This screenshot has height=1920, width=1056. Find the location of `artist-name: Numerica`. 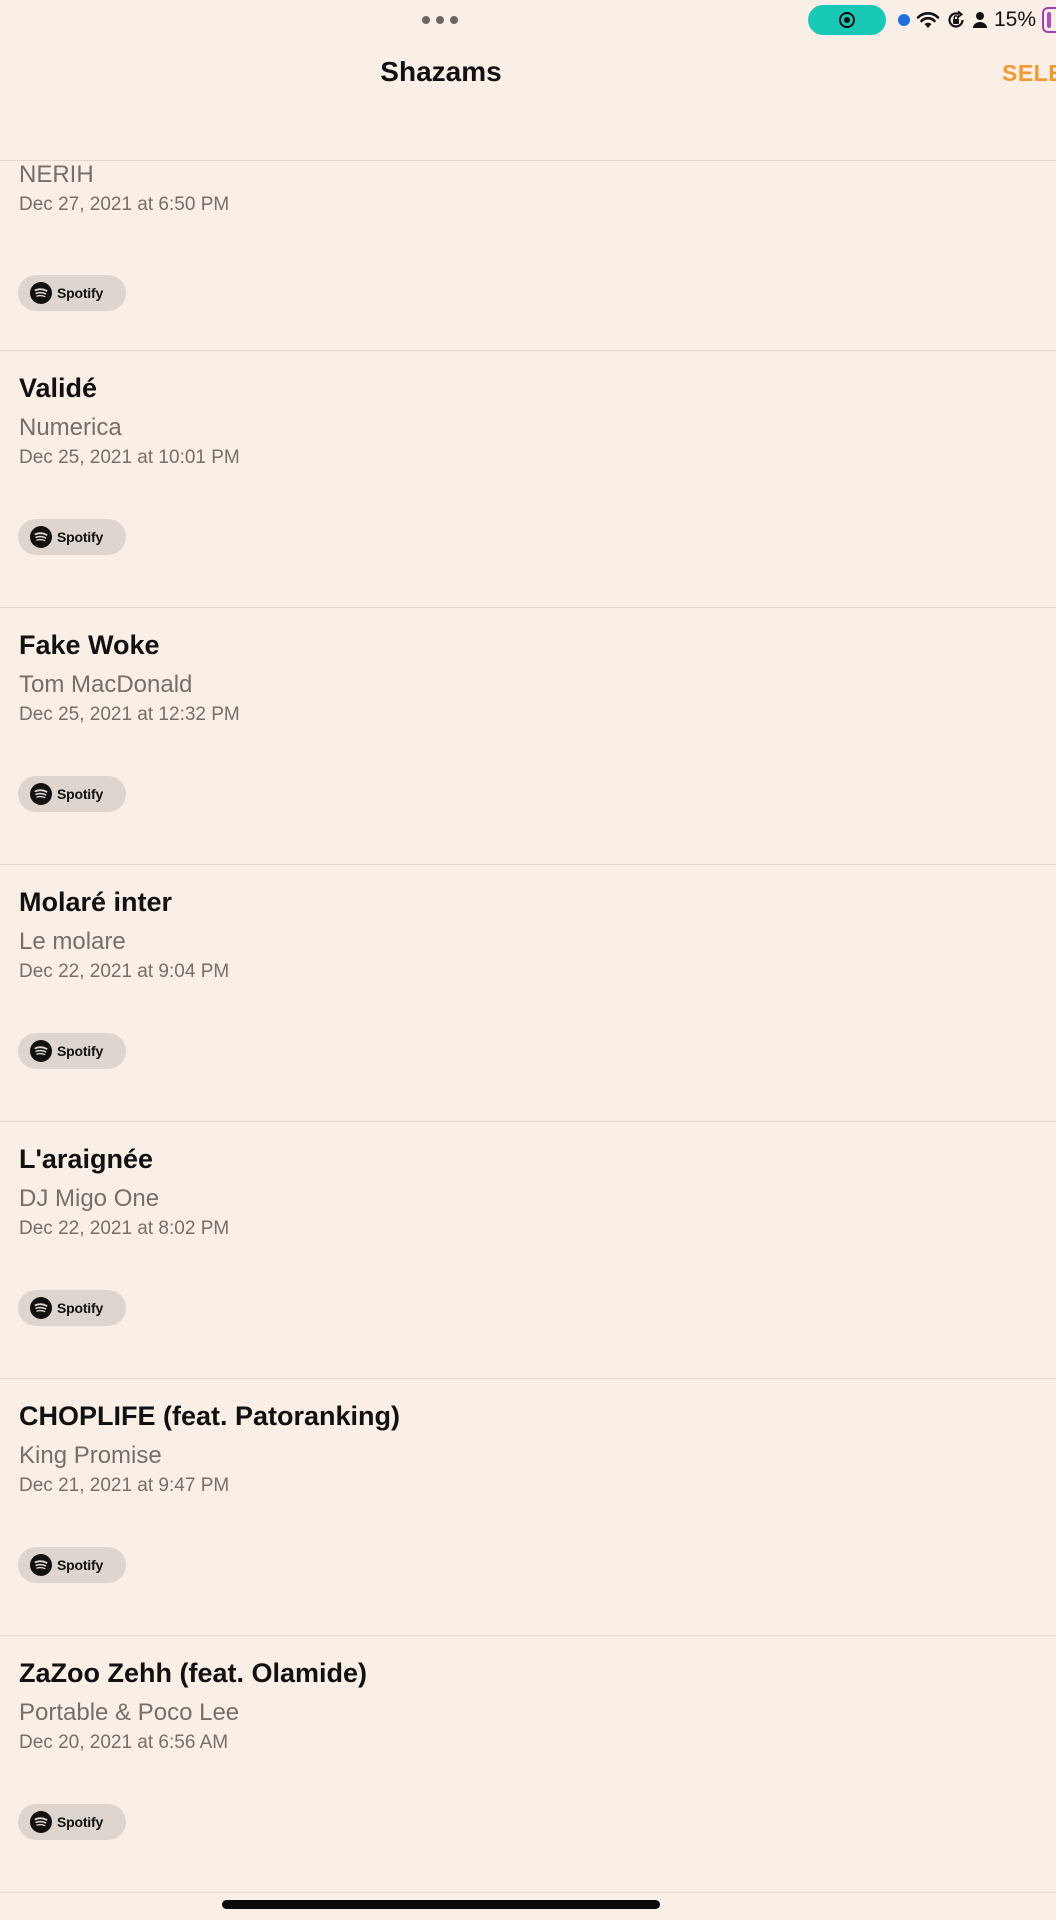

artist-name: Numerica is located at coordinates (70, 427).